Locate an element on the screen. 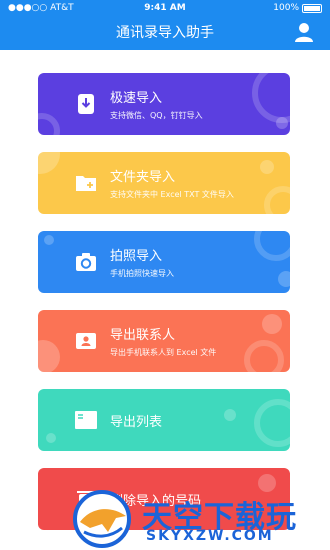  export-contacts-card: 导出联系人 导出手机联系人到 Excel 文件 is located at coordinates (164, 341).